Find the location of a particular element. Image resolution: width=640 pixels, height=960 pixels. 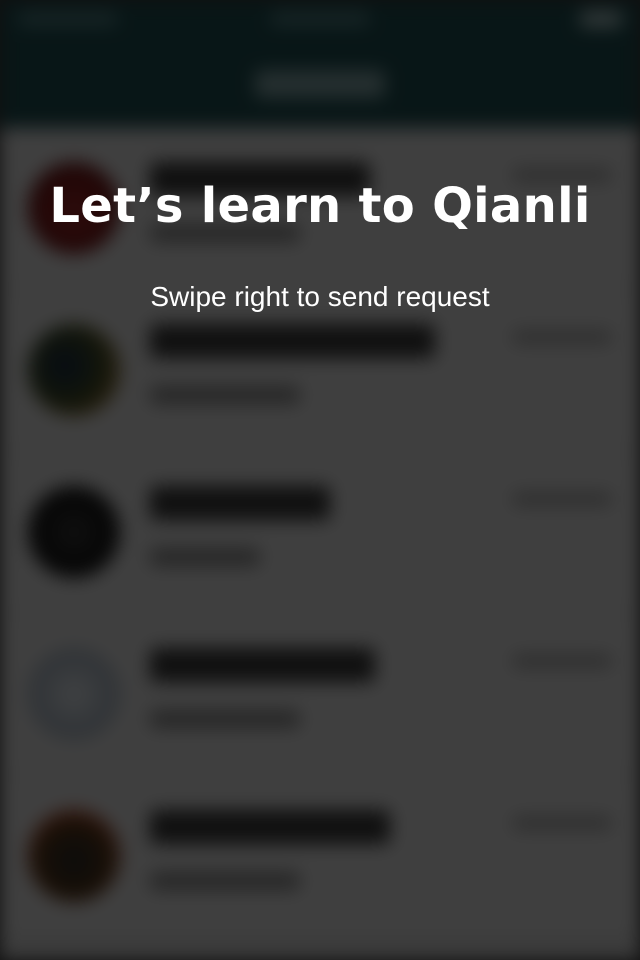

overlay-subtitle: Swipe right to send request is located at coordinates (320, 296).